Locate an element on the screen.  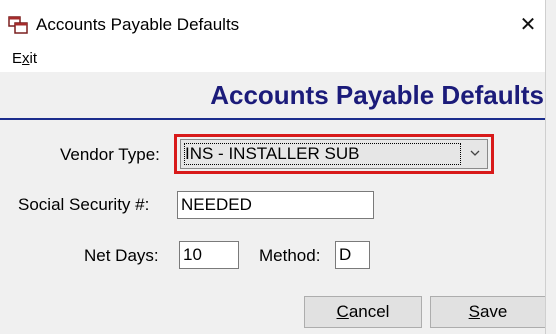
menu-exit-mnemonic: x is located at coordinates (26, 58).